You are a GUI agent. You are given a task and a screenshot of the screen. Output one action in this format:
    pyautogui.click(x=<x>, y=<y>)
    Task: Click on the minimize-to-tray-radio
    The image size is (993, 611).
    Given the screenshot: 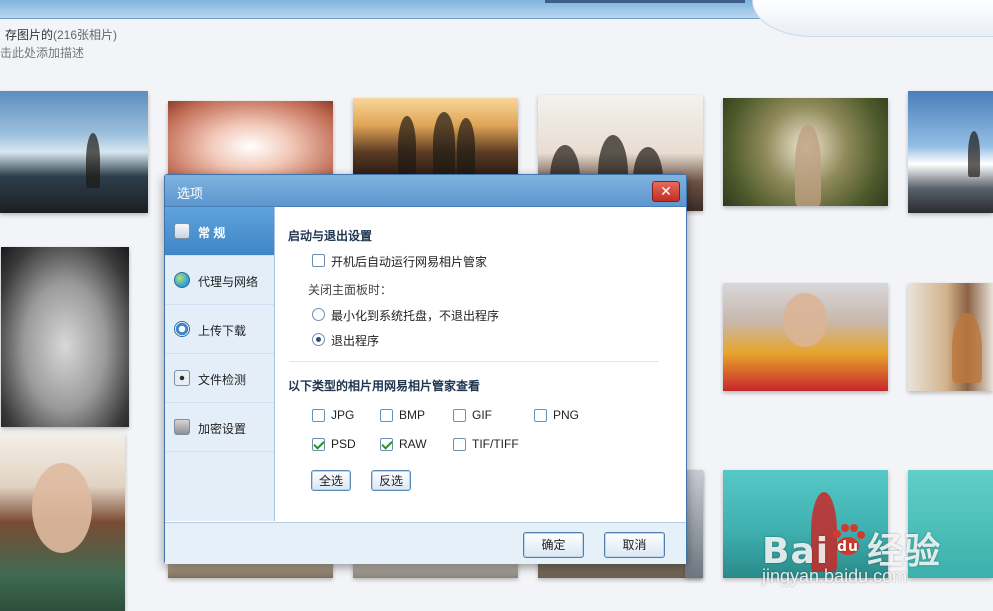 What is the action you would take?
    pyautogui.click(x=318, y=314)
    